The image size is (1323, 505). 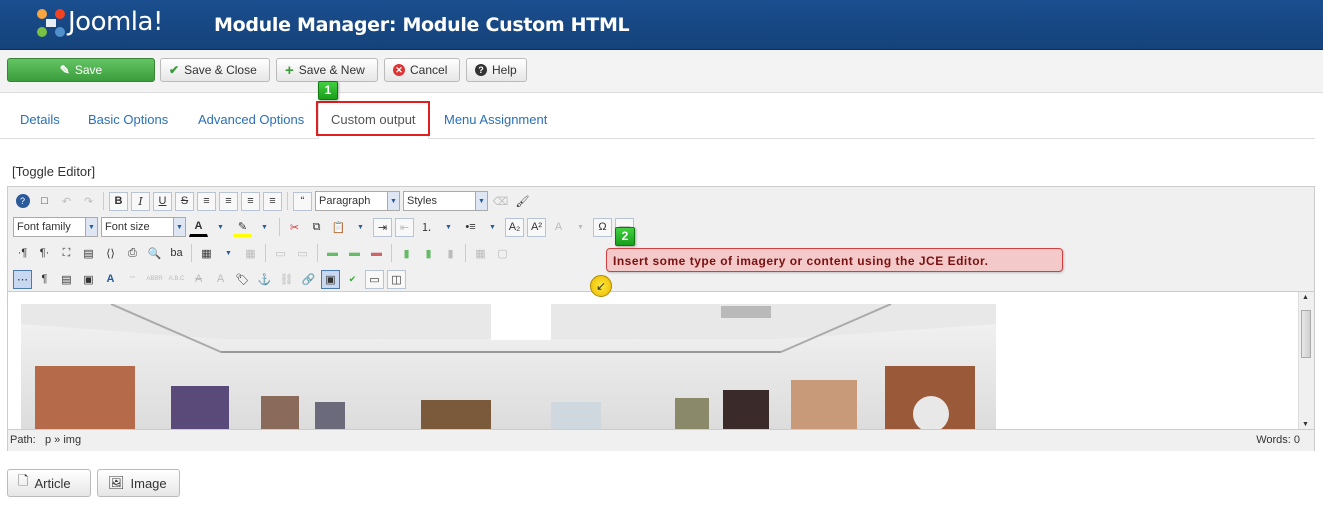 I want to click on preview-icon: ▤, so click(x=88, y=253).